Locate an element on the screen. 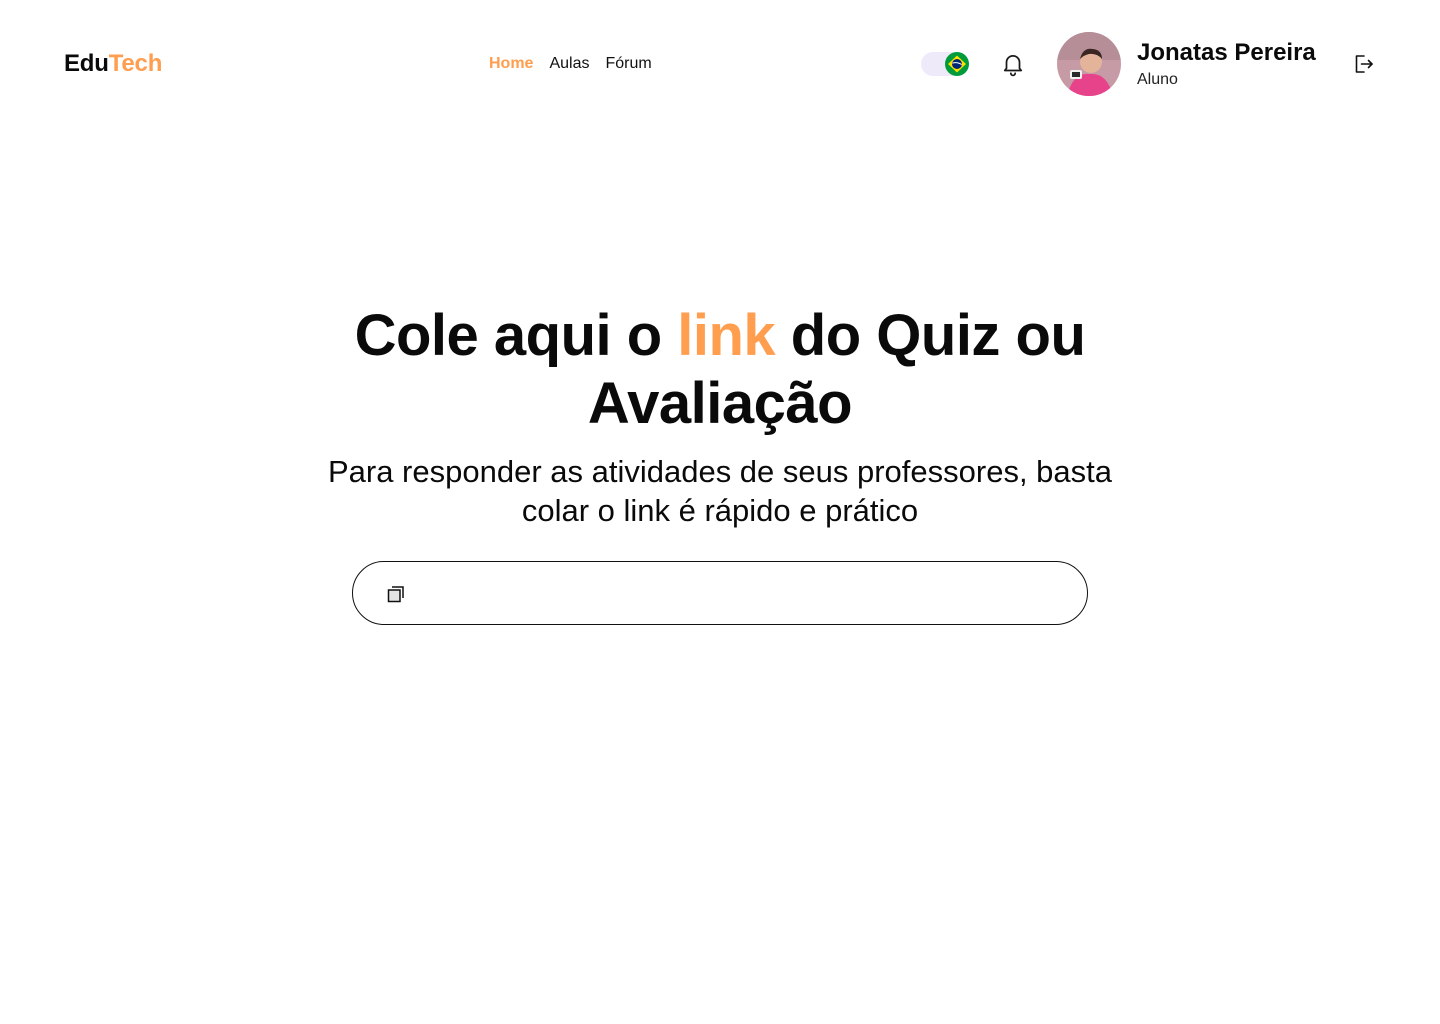 The width and height of the screenshot is (1440, 1024). hero-title-highlight: link is located at coordinates (726, 335).